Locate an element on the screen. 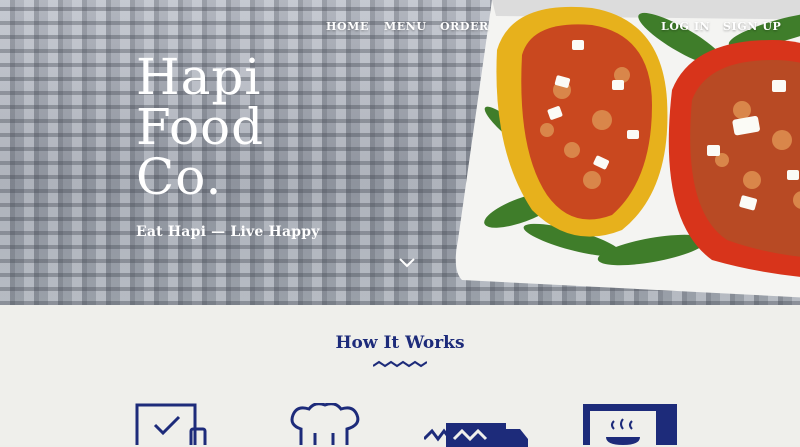 The height and width of the screenshot is (447, 800). logo-line-1: Hapi is located at coordinates (199, 77).